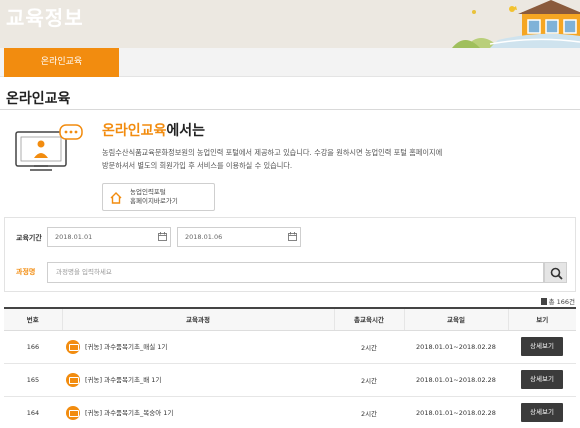  I want to click on end-date-field: 2018.01.06, so click(239, 237).